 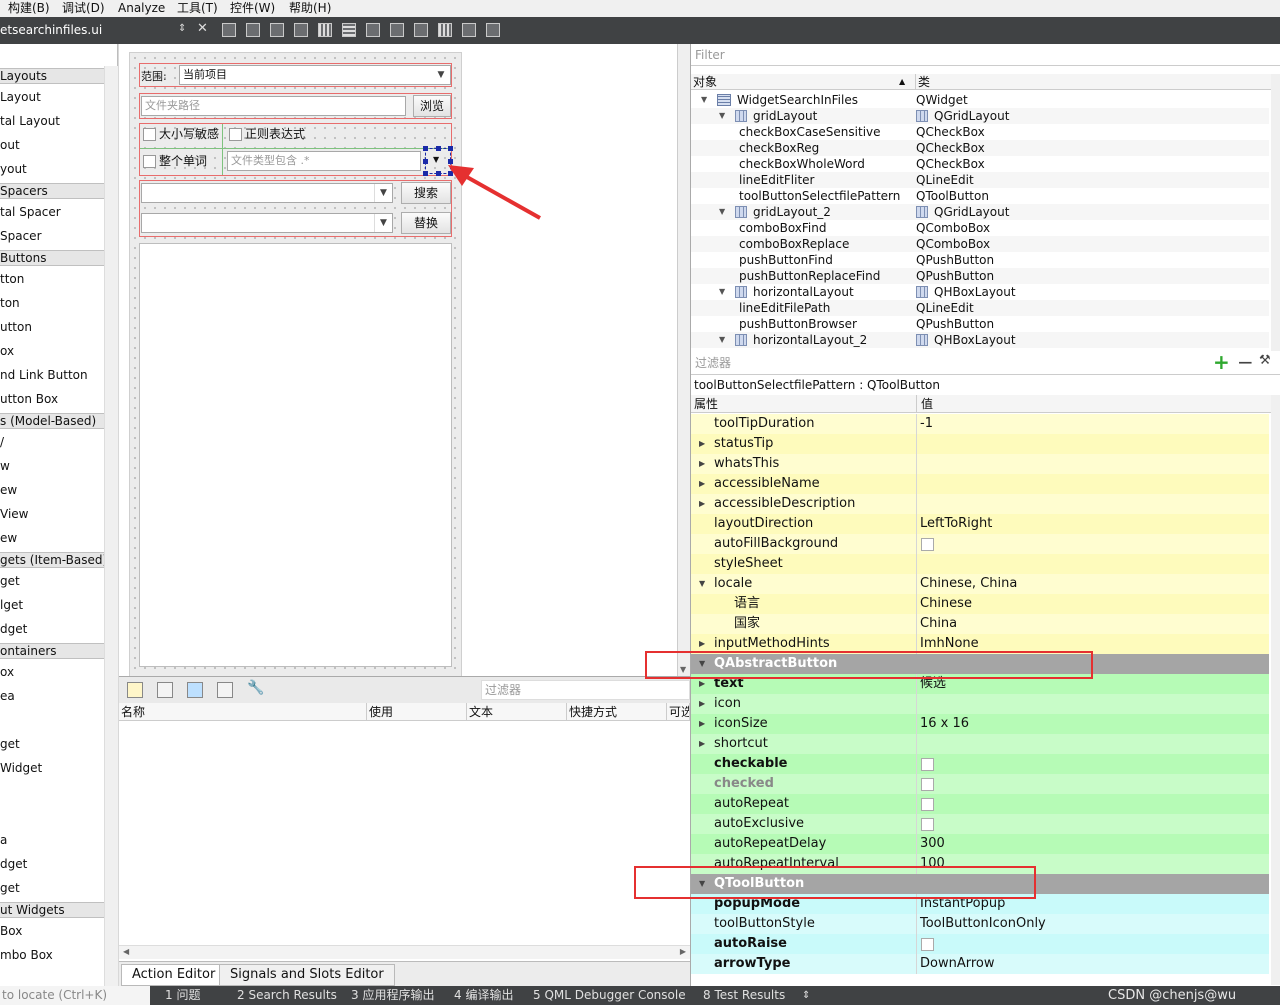 What do you see at coordinates (980, 704) in the screenshot?
I see `property-row: ▶ icon` at bounding box center [980, 704].